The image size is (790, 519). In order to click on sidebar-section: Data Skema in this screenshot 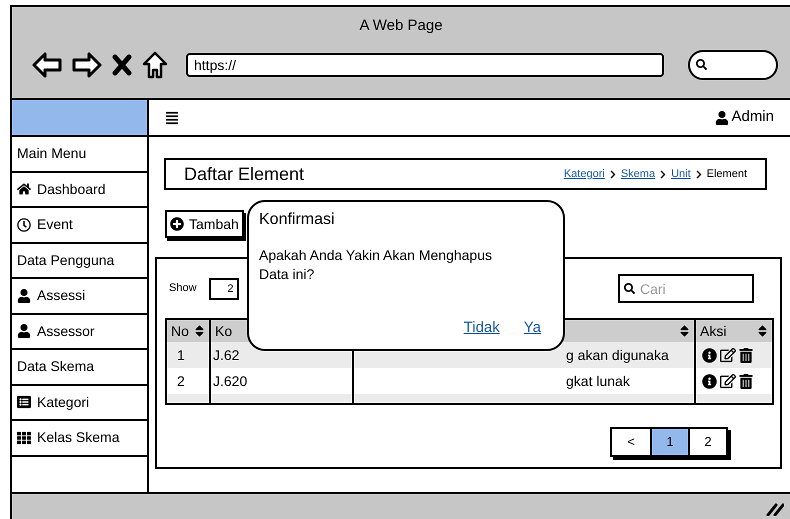, I will do `click(79, 368)`.